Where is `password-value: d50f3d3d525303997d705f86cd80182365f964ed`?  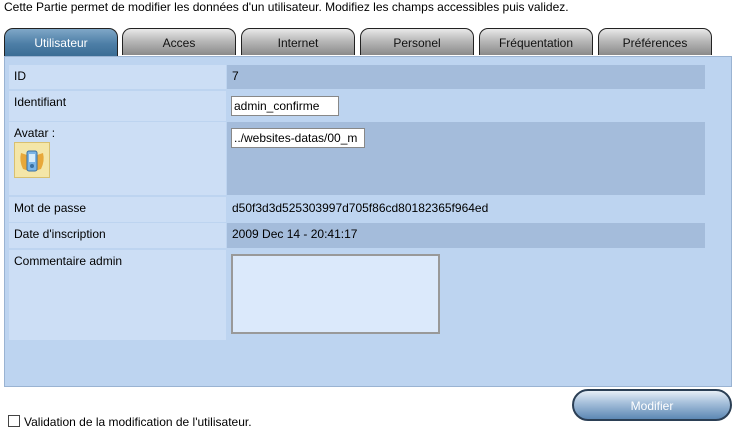
password-value: d50f3d3d525303997d705f86cd80182365f964ed is located at coordinates (466, 209).